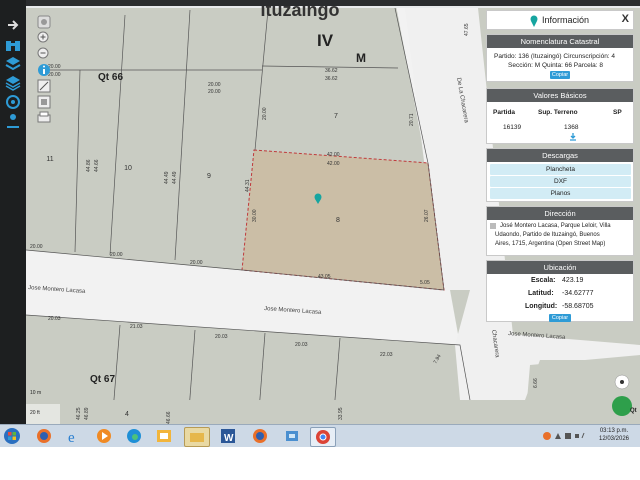  What do you see at coordinates (13, 25) in the screenshot?
I see `menu-arrow-icon` at bounding box center [13, 25].